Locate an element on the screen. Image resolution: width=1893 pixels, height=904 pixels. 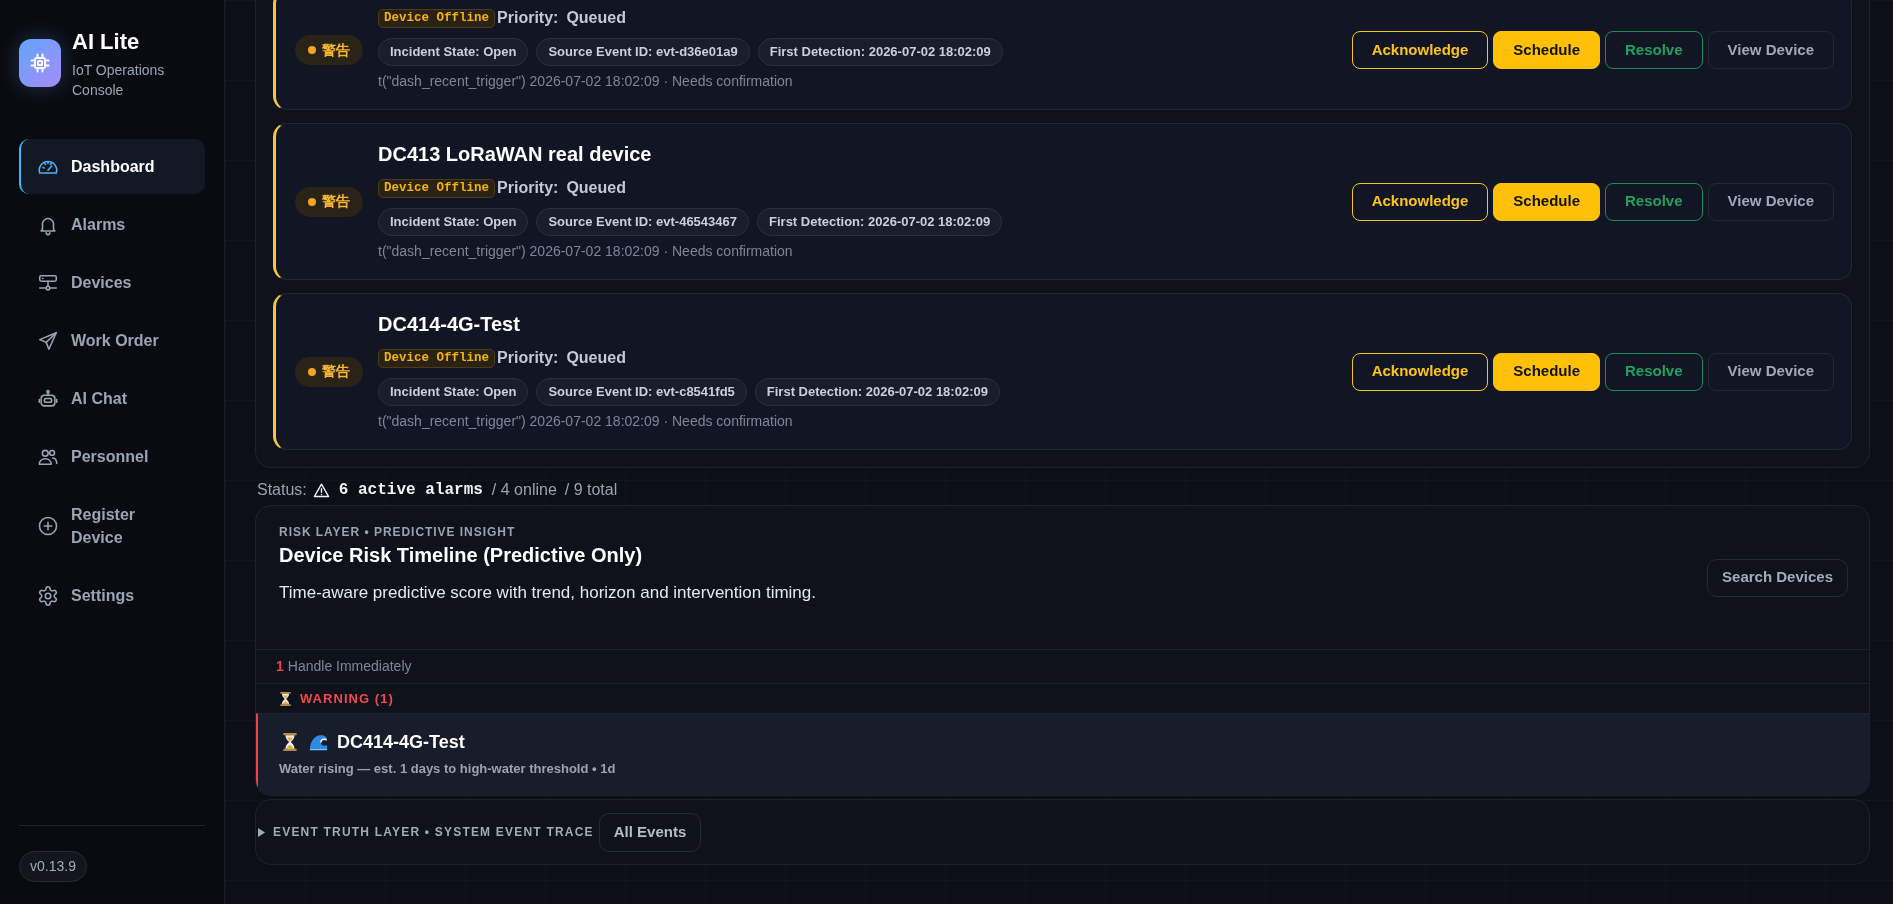
status-label: Status: is located at coordinates (282, 490).